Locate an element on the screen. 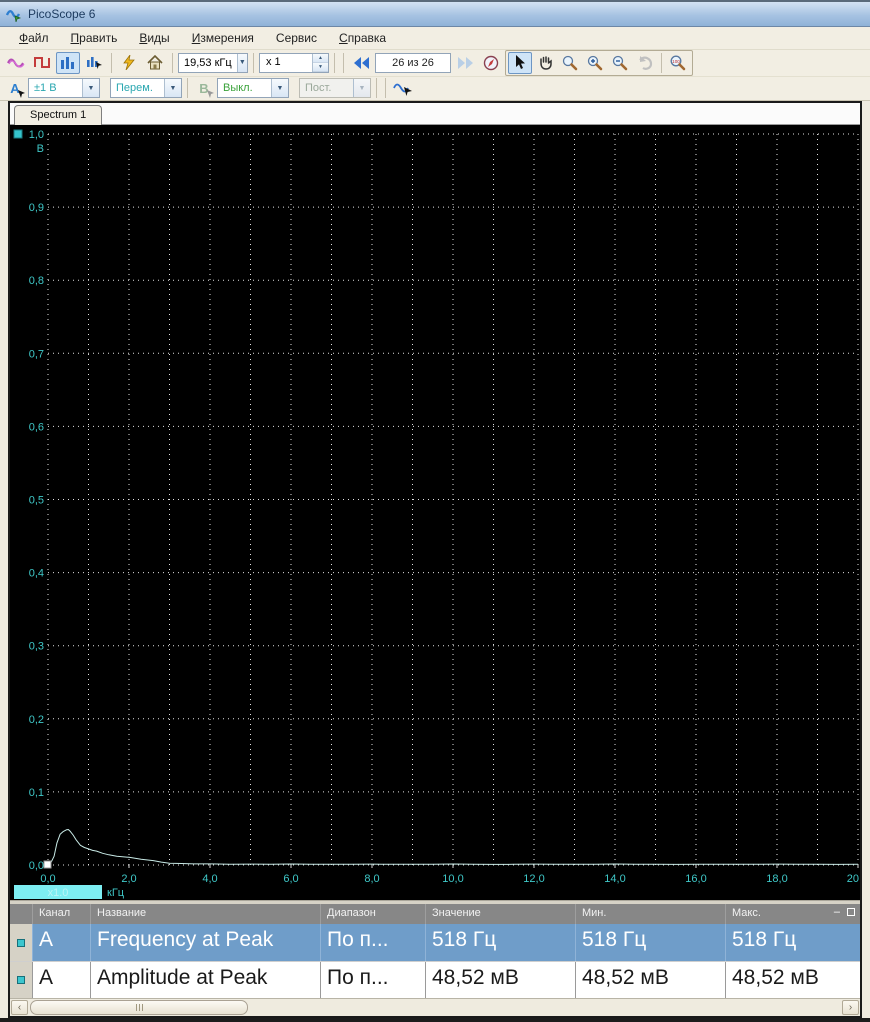 The width and height of the screenshot is (870, 1022). col-header-range: Диапазон is located at coordinates (372, 914).